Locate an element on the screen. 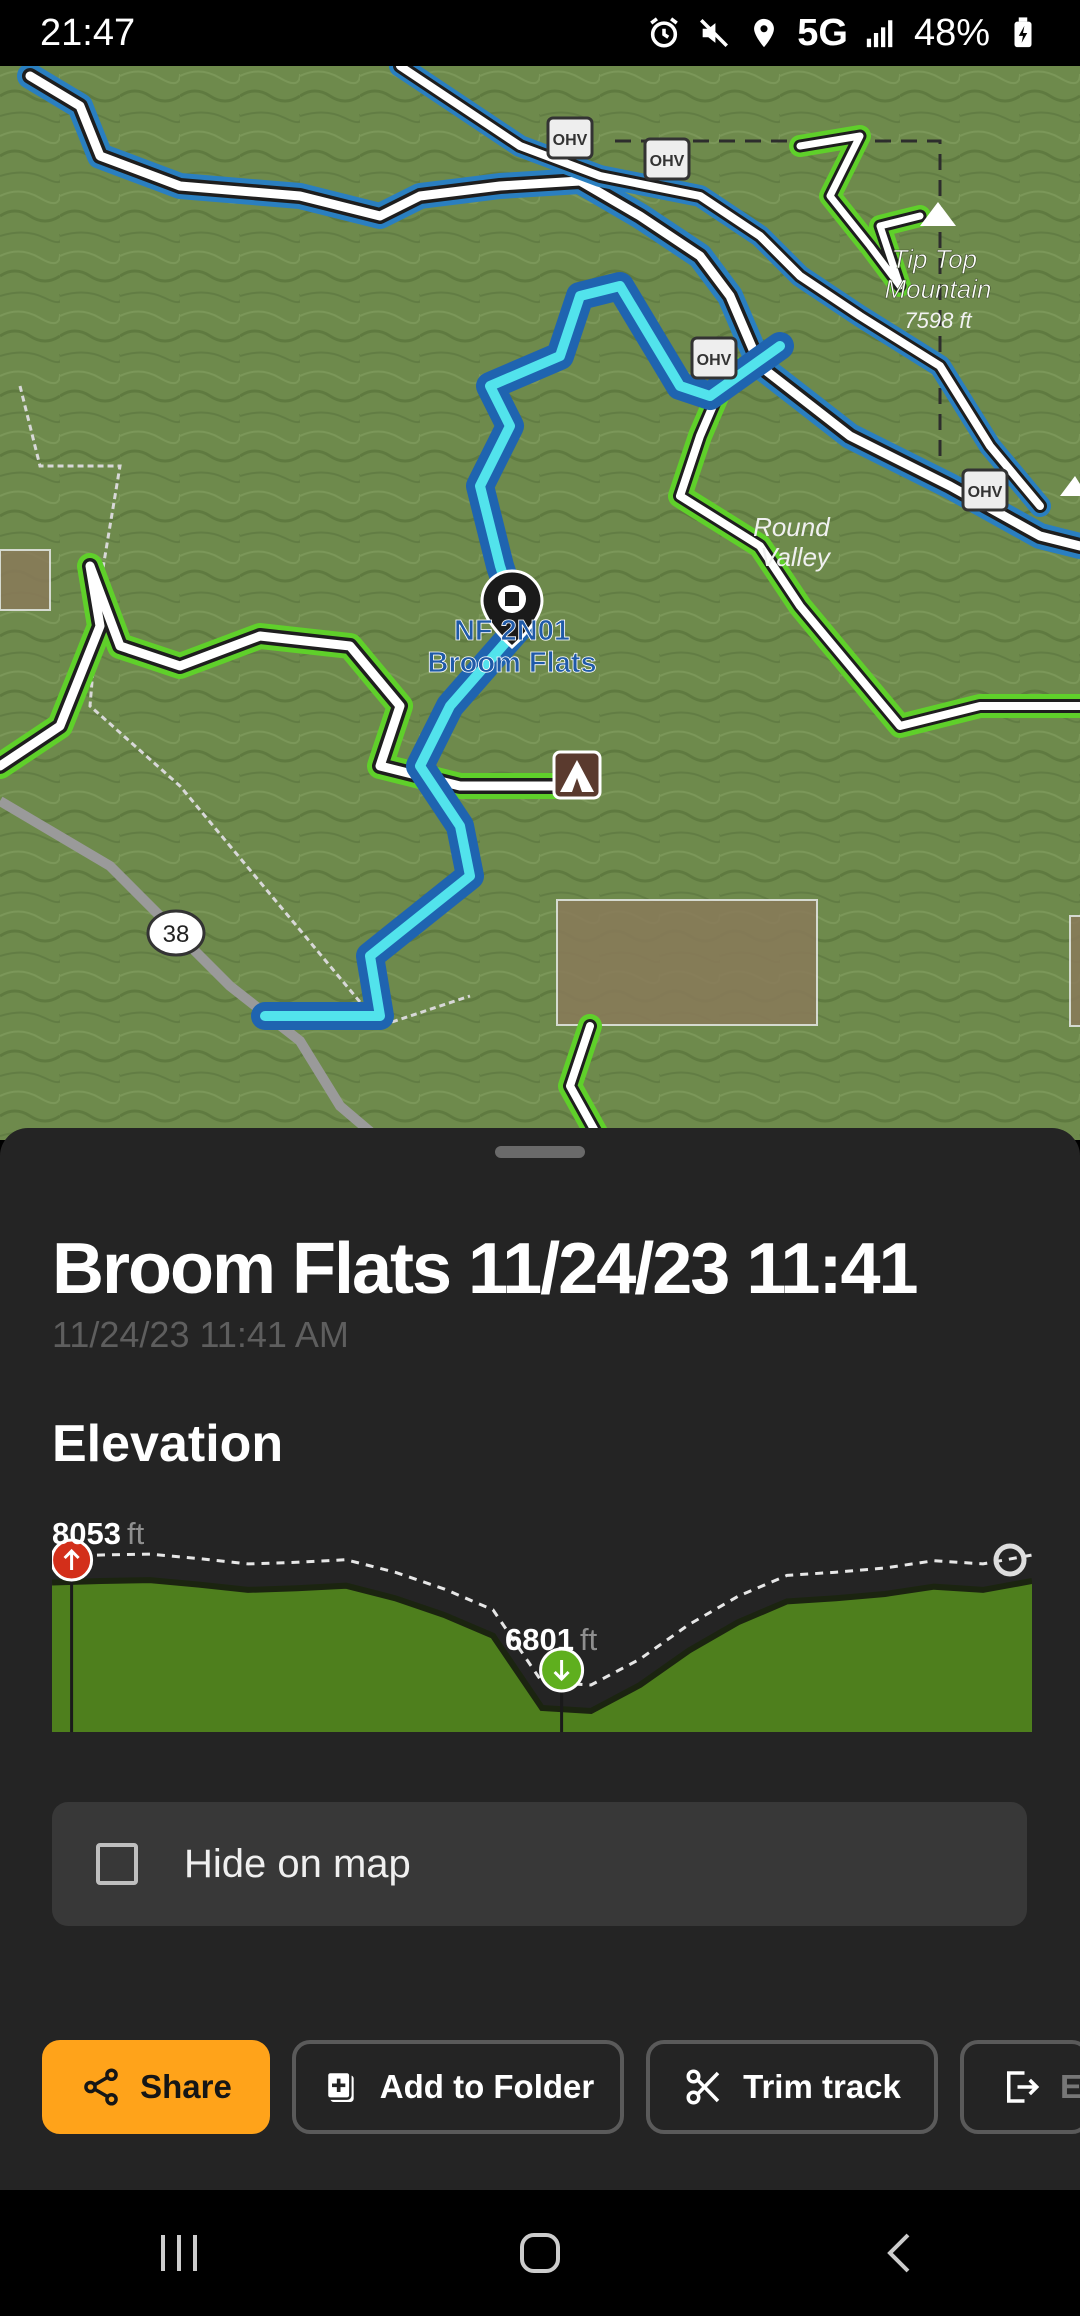 The width and height of the screenshot is (1080, 2316). action-bar: Share Add to Folder Trim track E is located at coordinates (561, 2087).